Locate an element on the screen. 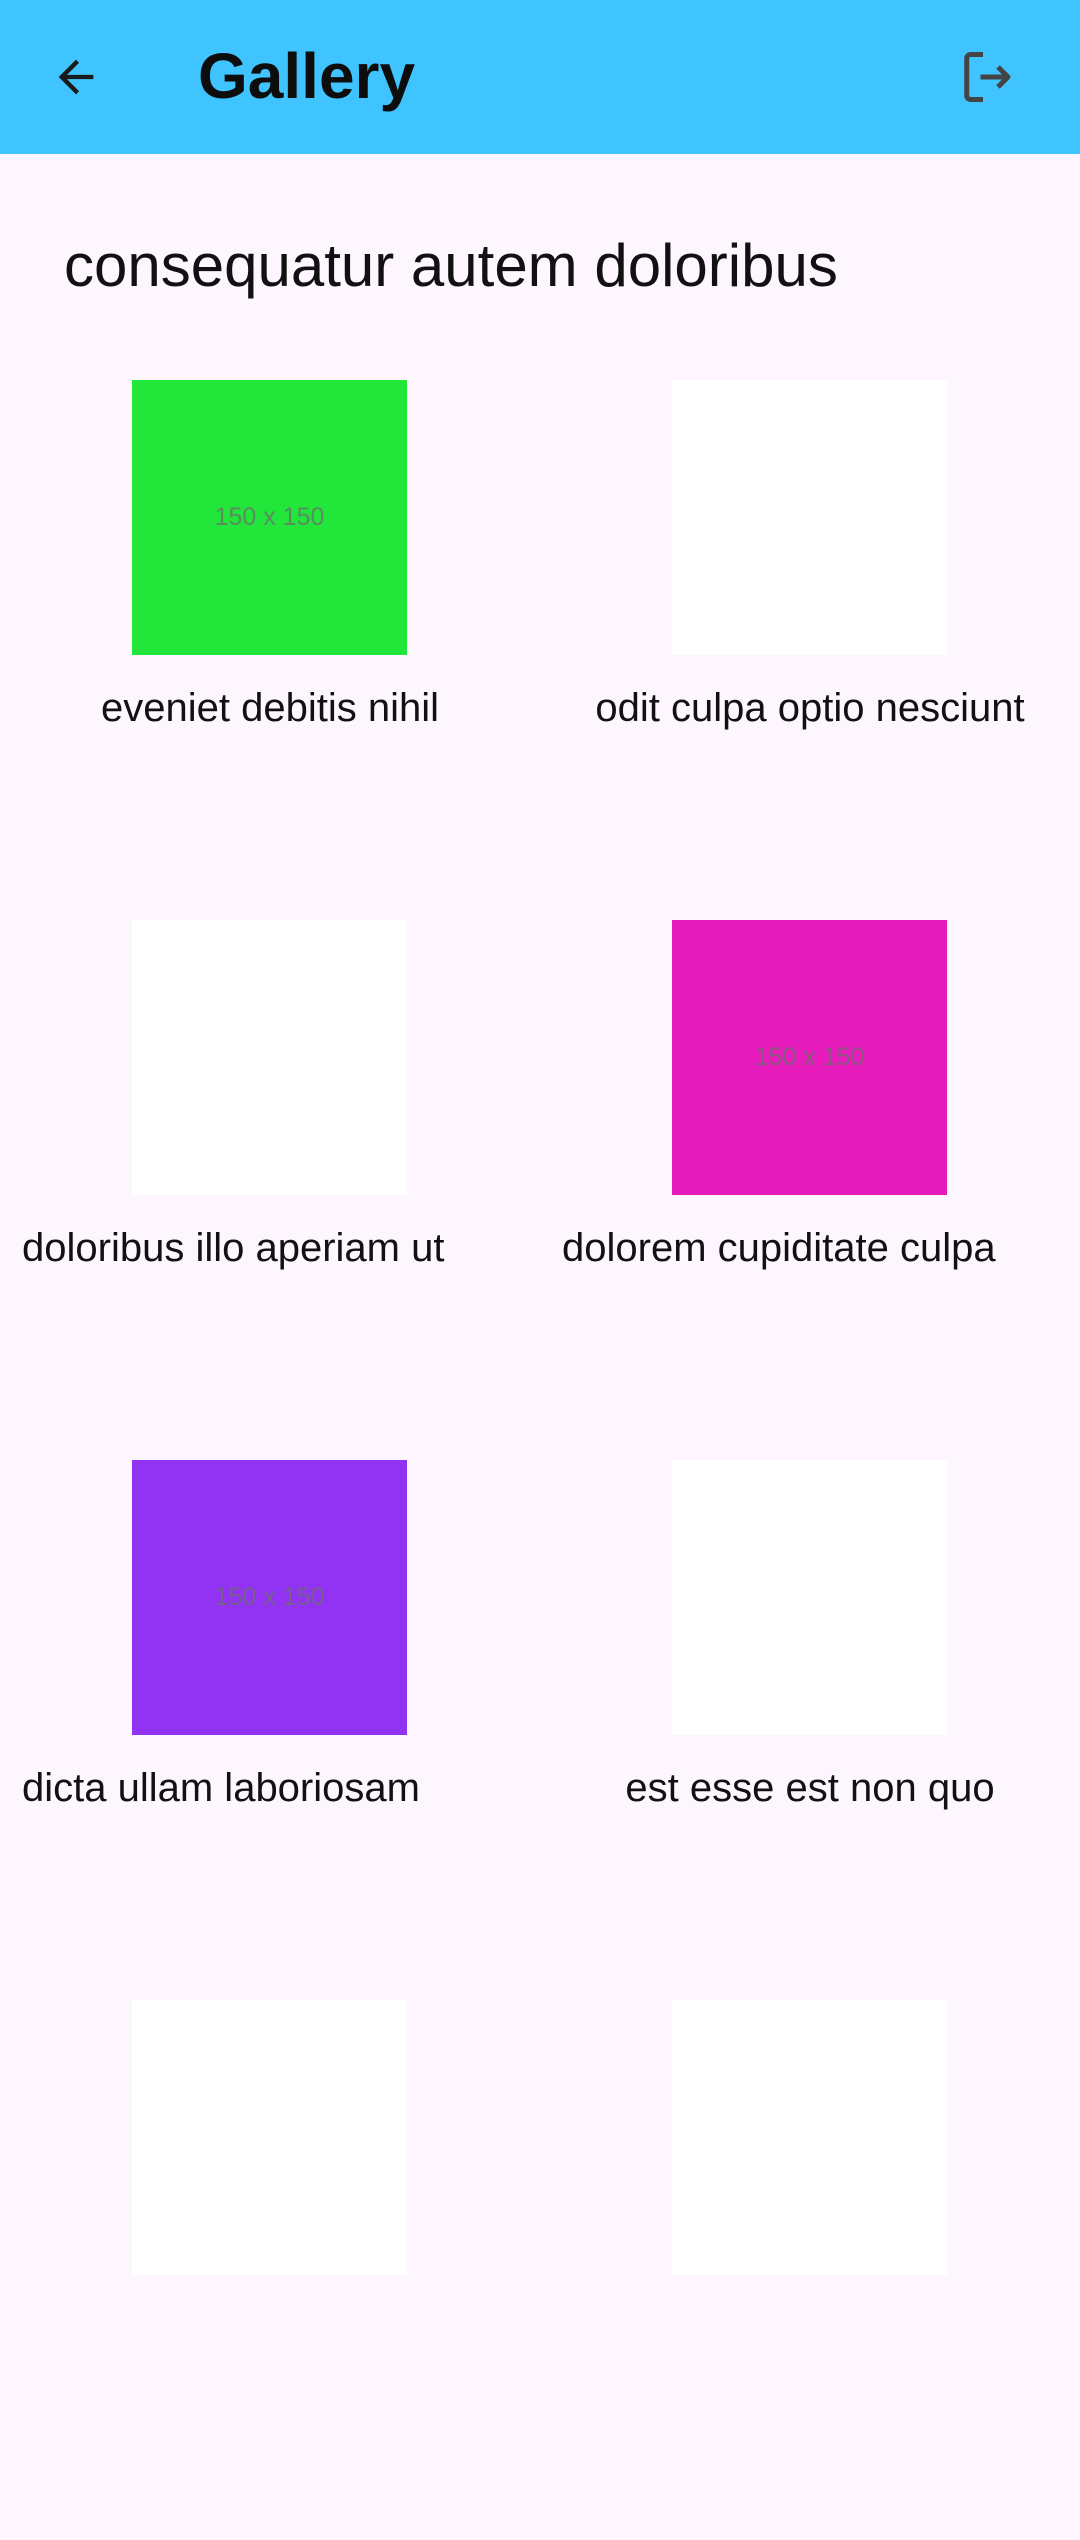 The width and height of the screenshot is (1080, 2540). back-button is located at coordinates (76, 77).